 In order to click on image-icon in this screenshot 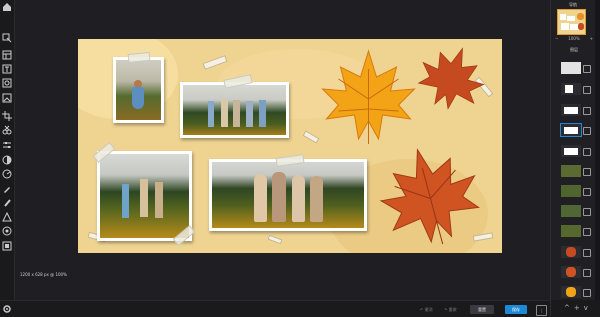, I will do `click(7, 83)`.